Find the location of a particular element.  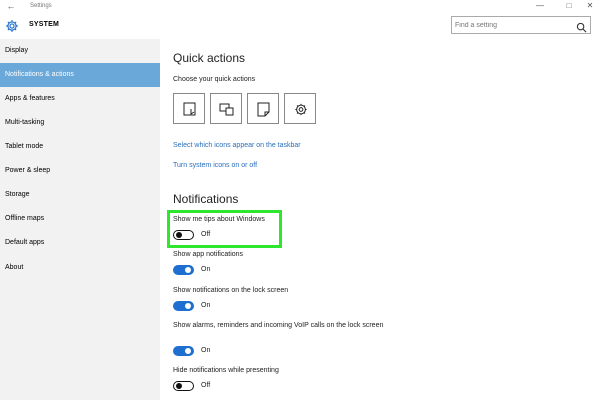

sidebar-item-power-sleep: Power & sleep is located at coordinates (80, 171).